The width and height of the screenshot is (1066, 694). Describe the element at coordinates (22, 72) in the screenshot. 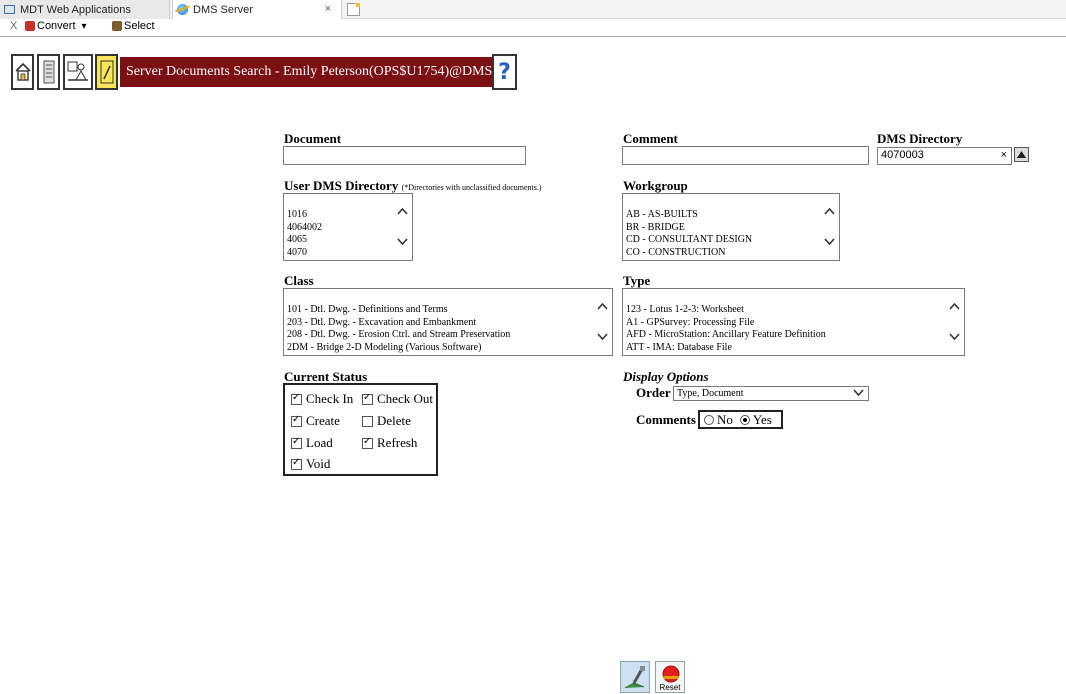

I see `home-button` at that location.